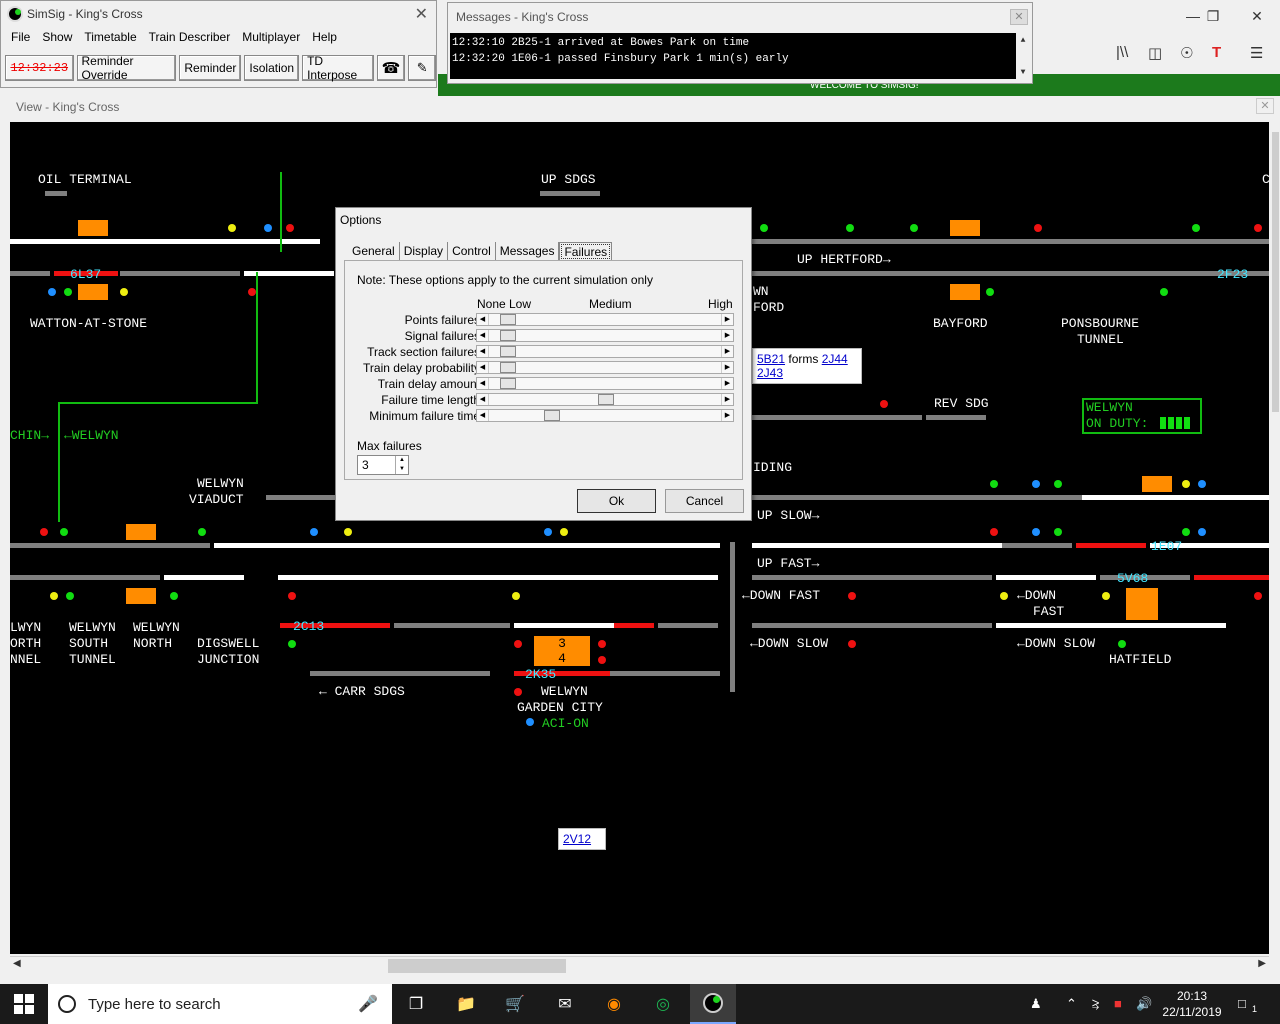 Image resolution: width=1280 pixels, height=1024 pixels. Describe the element at coordinates (1071, 1004) in the screenshot. I see `chevron-up-icon: ⌃` at that location.